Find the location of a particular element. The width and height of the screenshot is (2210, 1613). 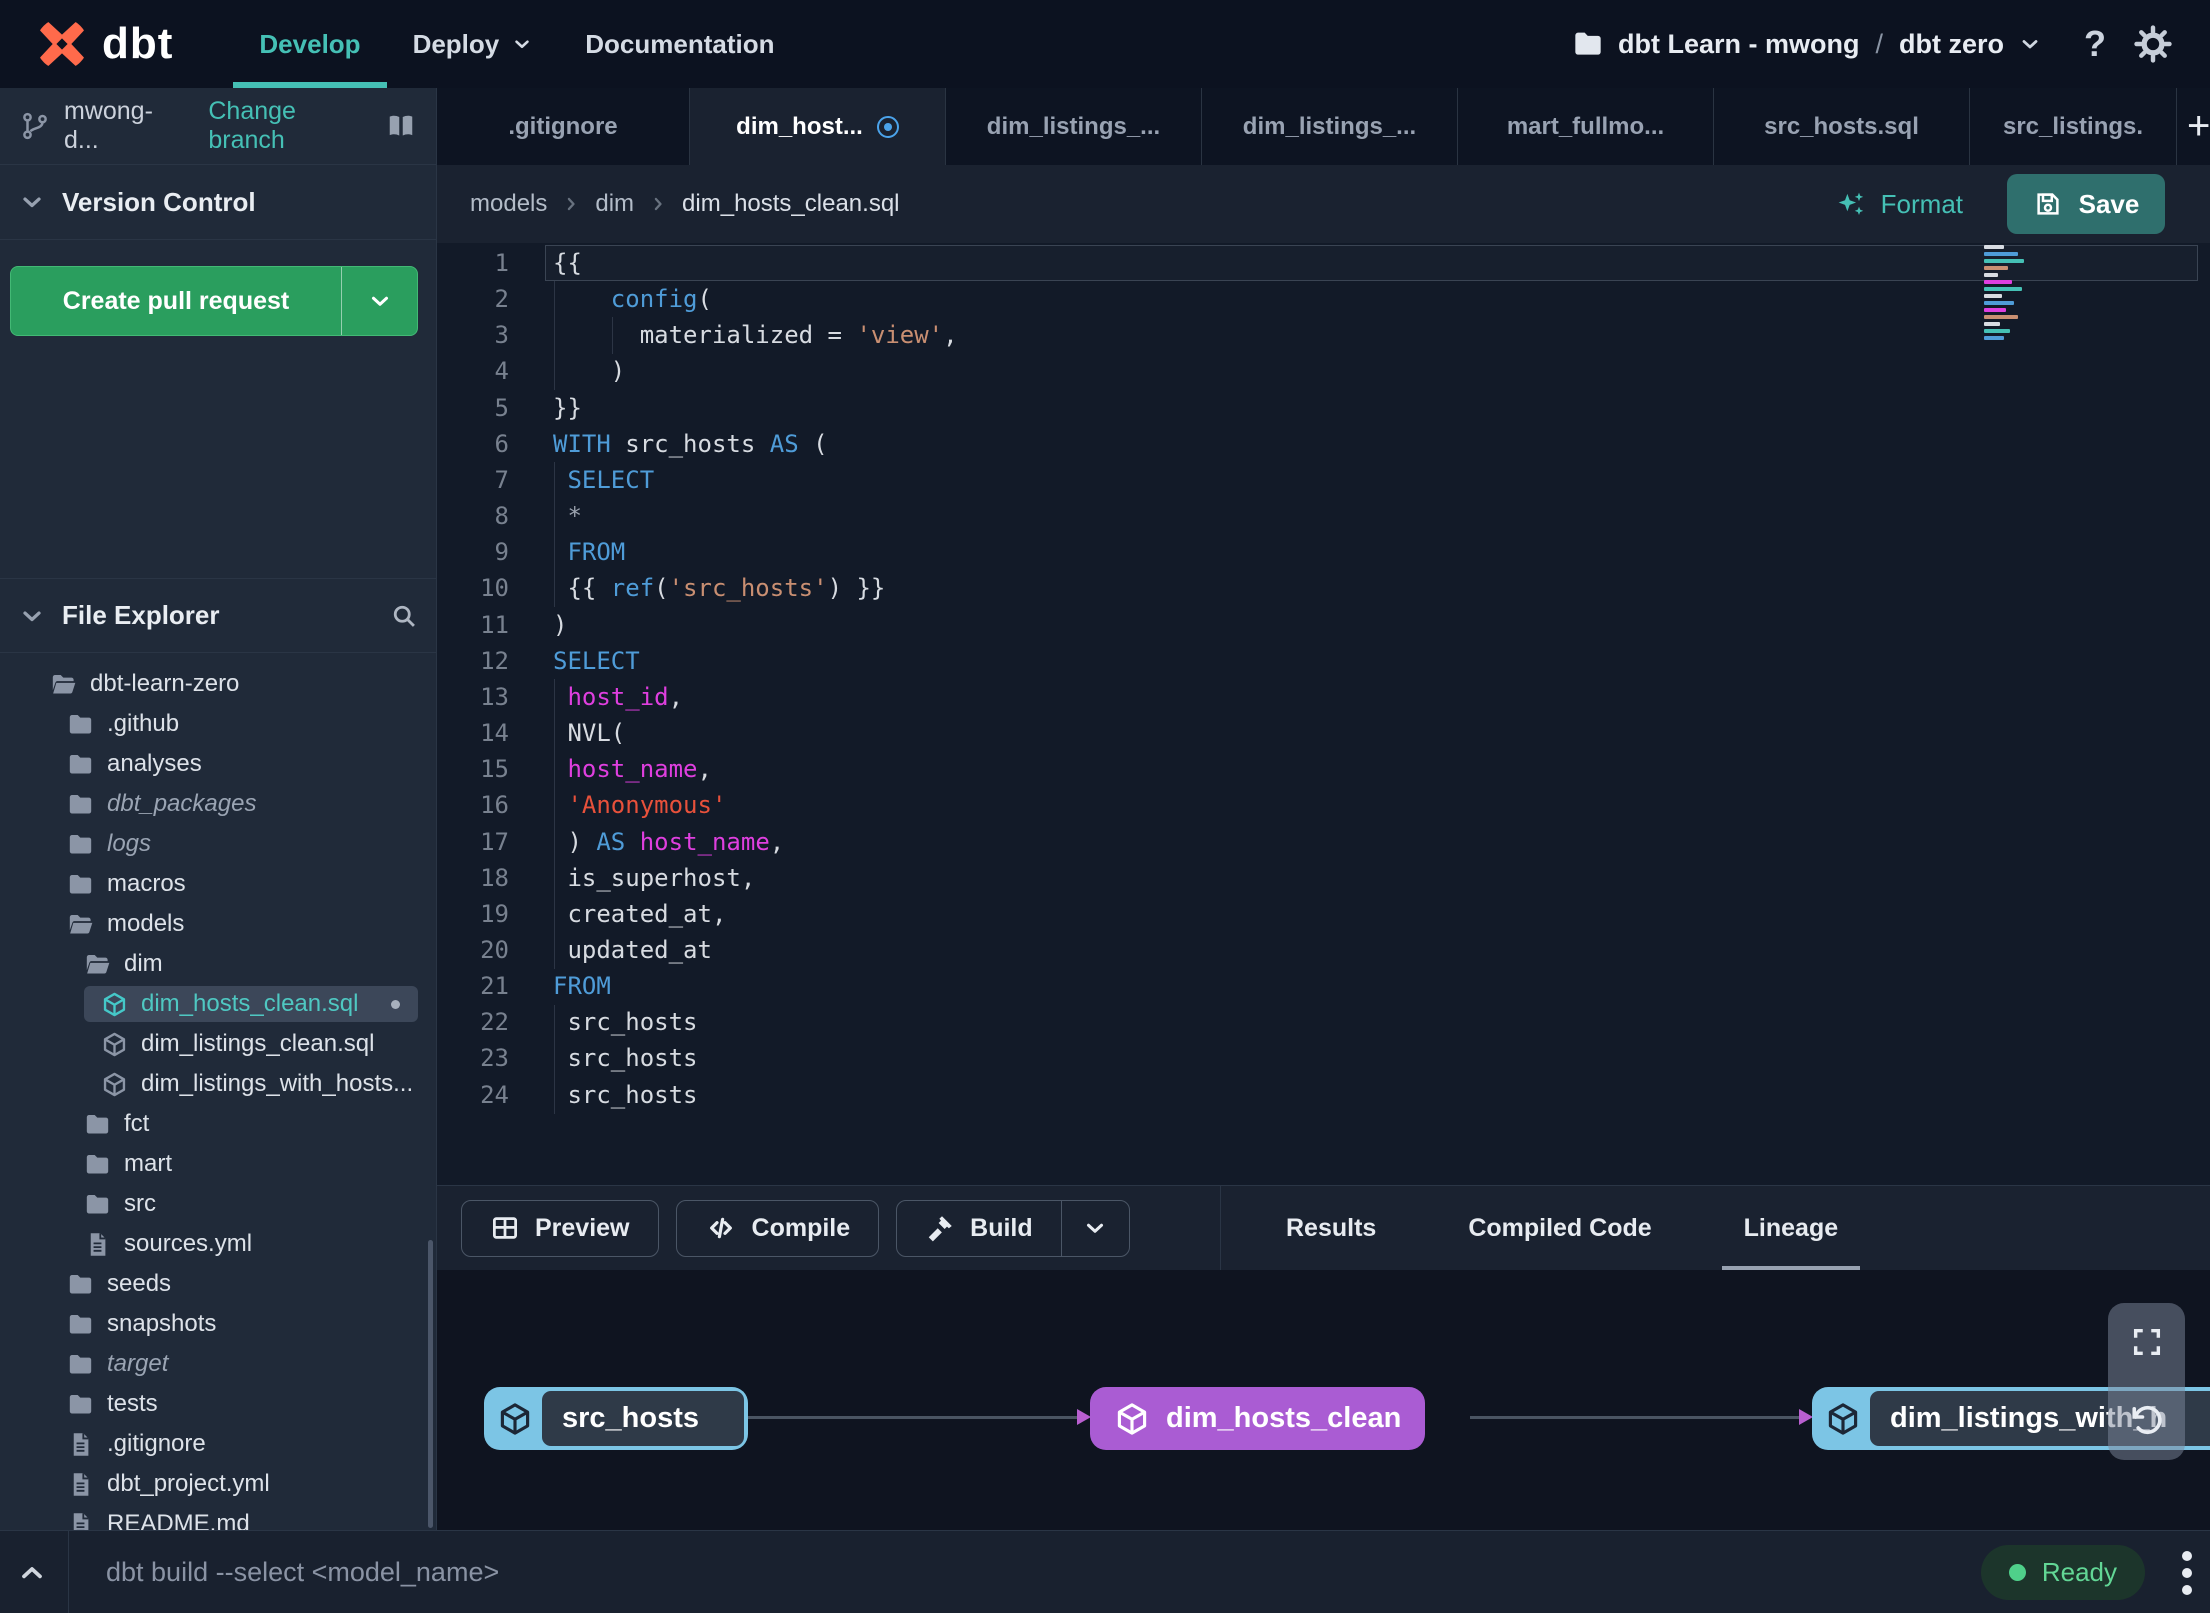

panel-tab-results: Results is located at coordinates (1331, 1228).